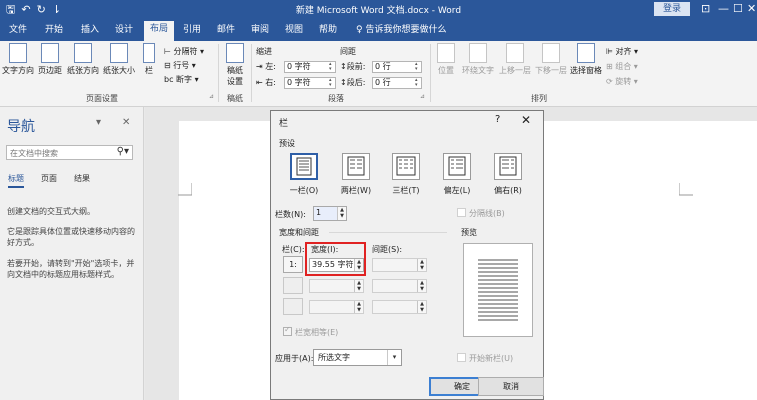 This screenshot has width=757, height=400. I want to click on orientation-button: 纸张方向, so click(83, 59).